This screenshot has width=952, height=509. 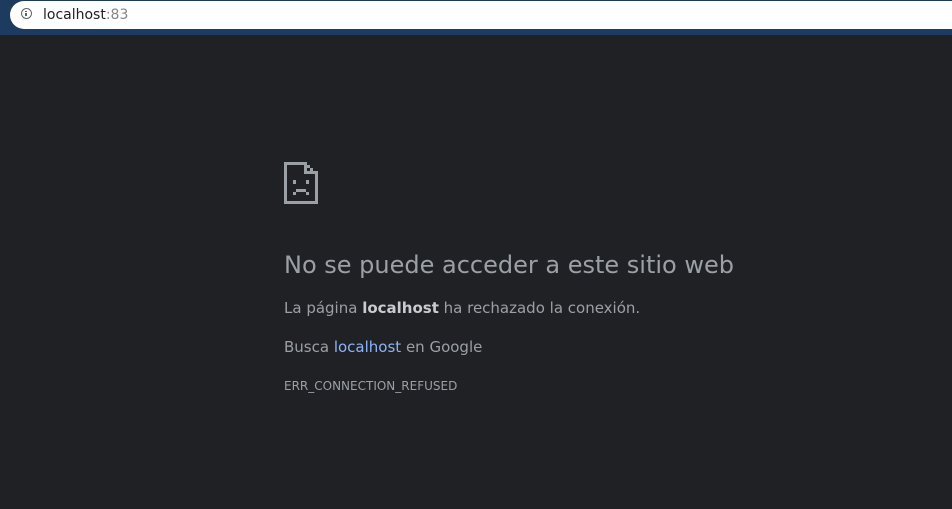 I want to click on search-prefix: Busca, so click(x=309, y=347).